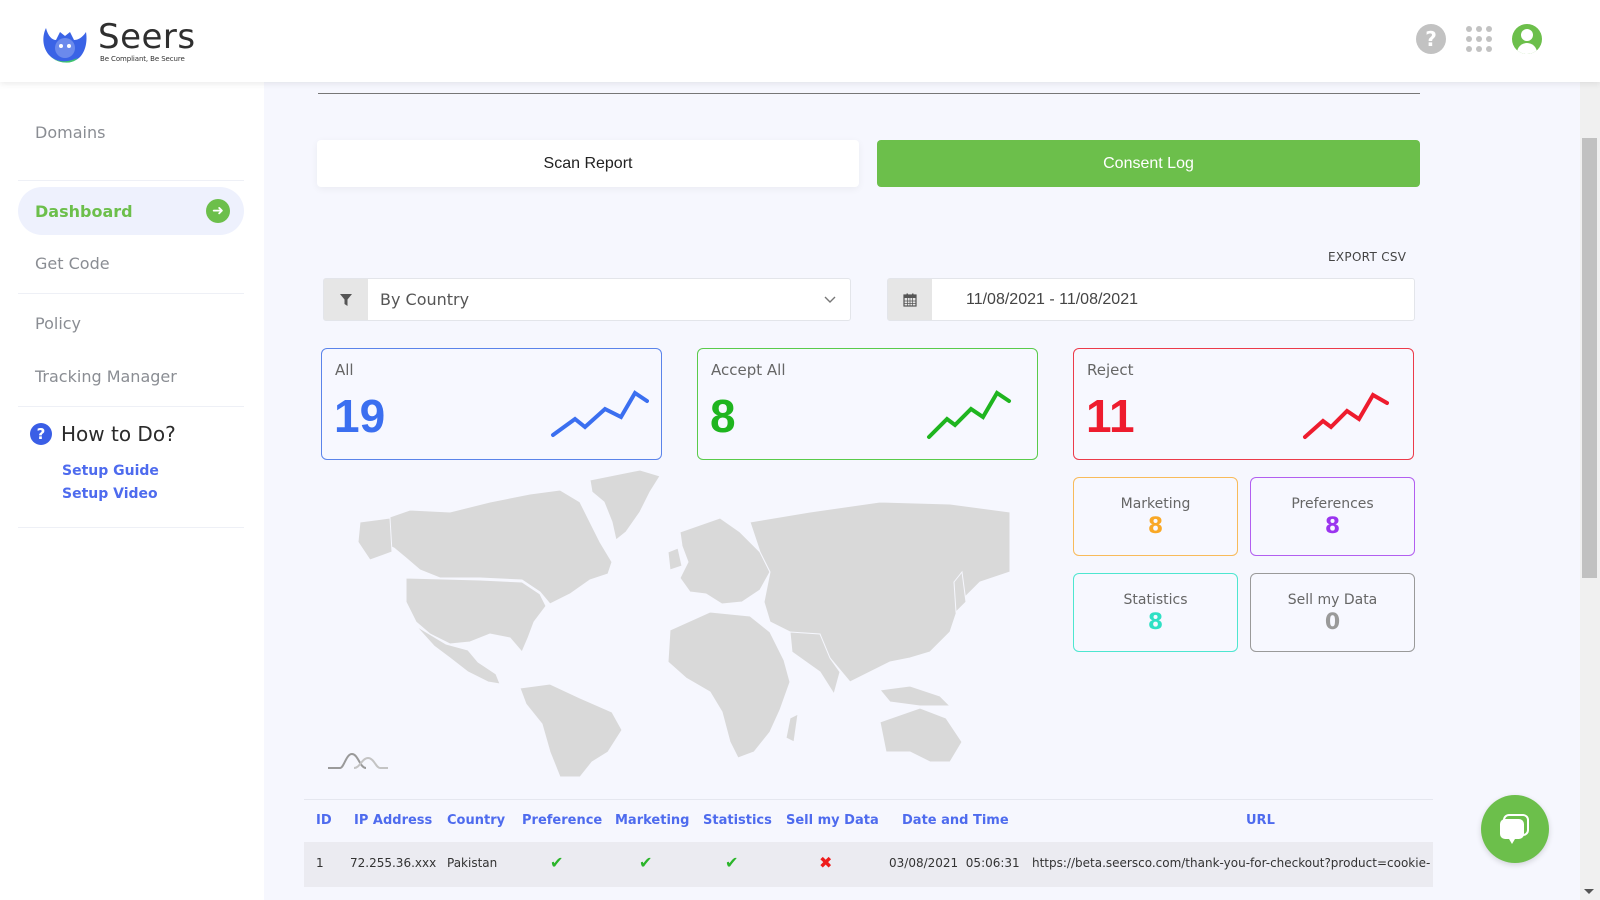 This screenshot has width=1600, height=900. I want to click on sidebar-item-tracking-manager: Tracking Manager, so click(131, 376).